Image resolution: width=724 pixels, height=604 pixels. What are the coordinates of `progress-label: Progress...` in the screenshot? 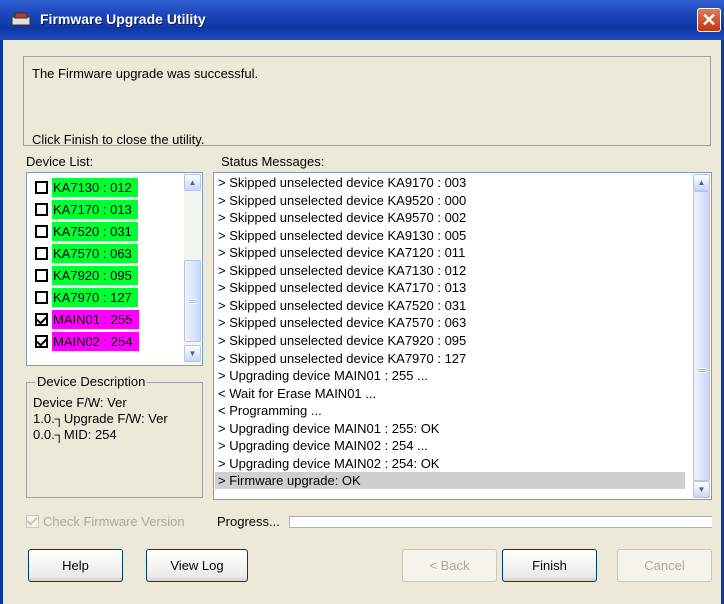 It's located at (248, 521).